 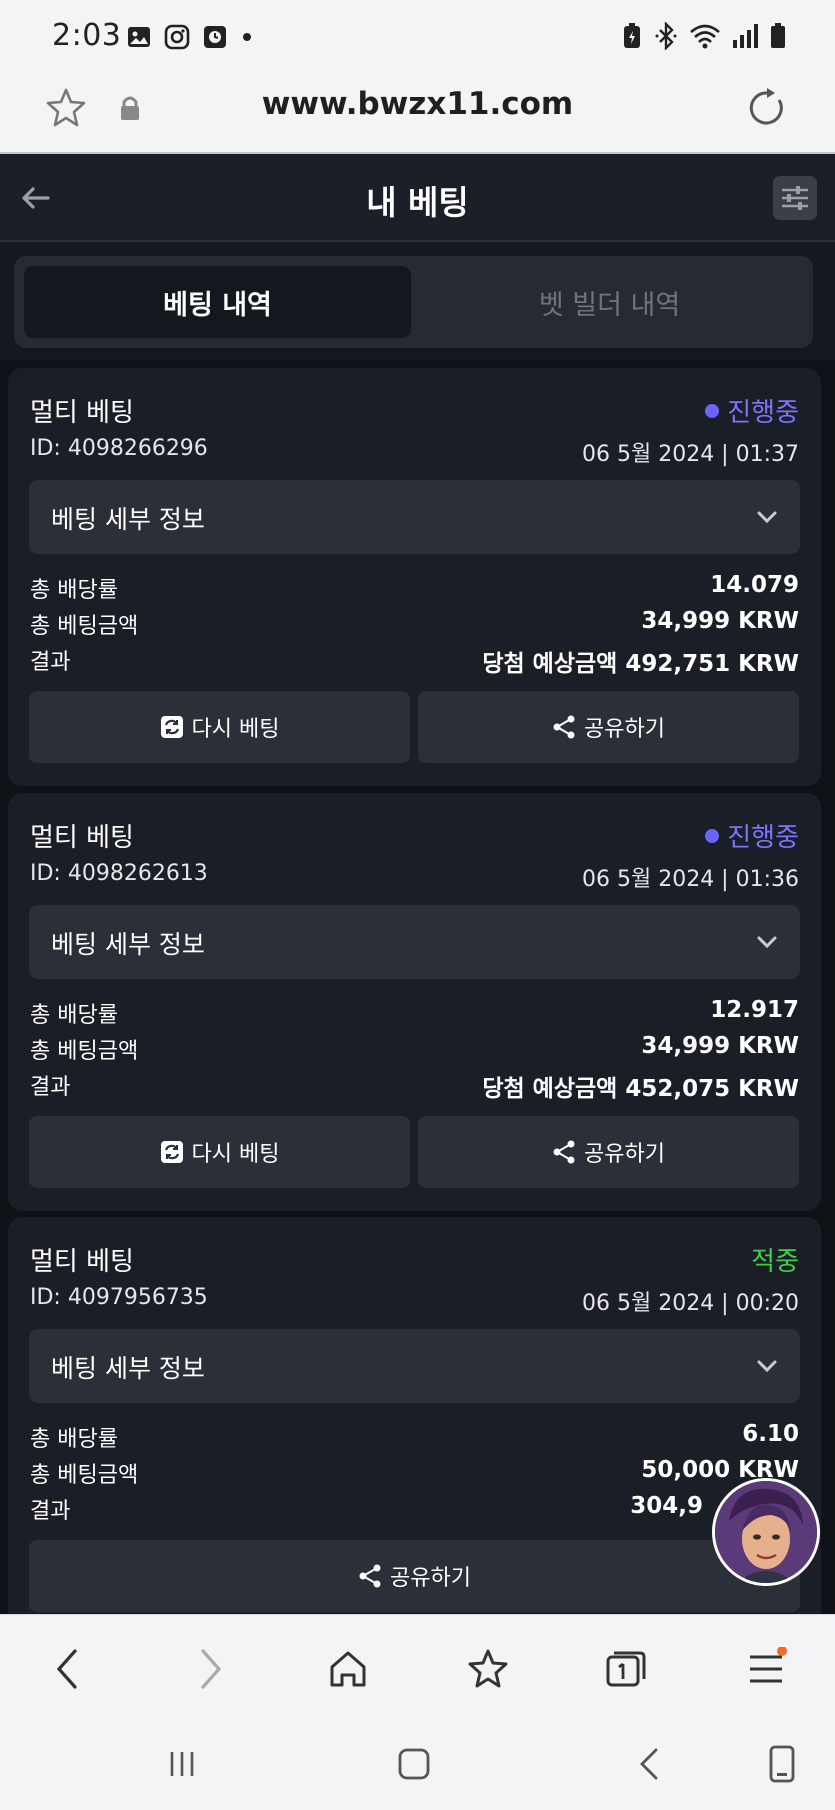 I want to click on total-odds-value: 6.10, so click(x=770, y=1434).